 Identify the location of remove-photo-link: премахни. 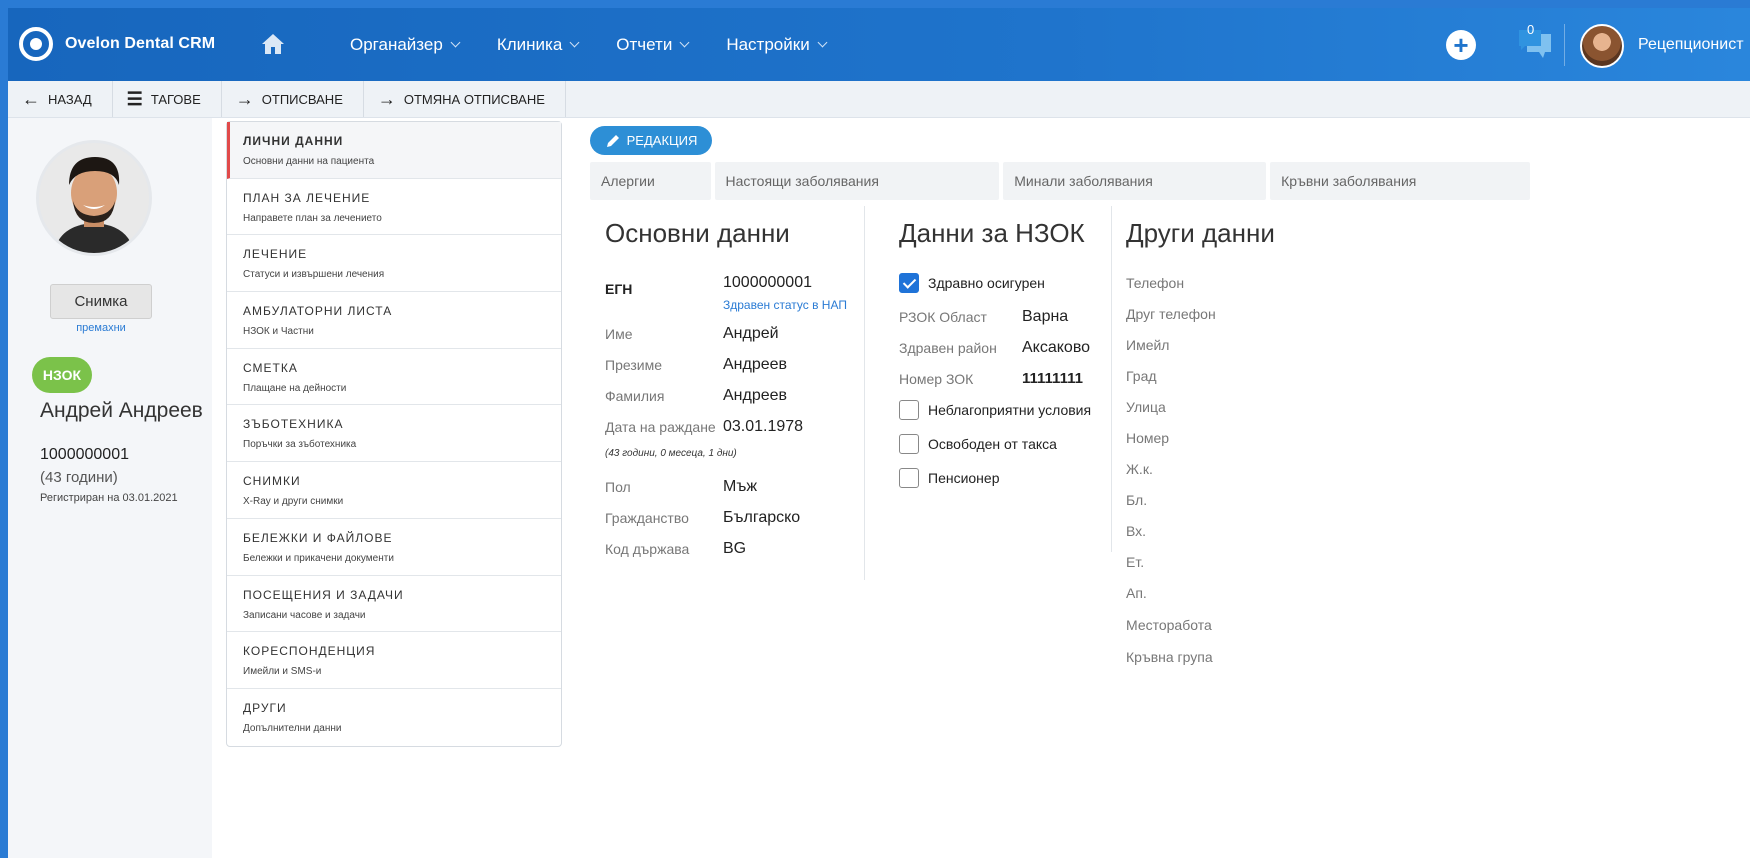
(101, 328).